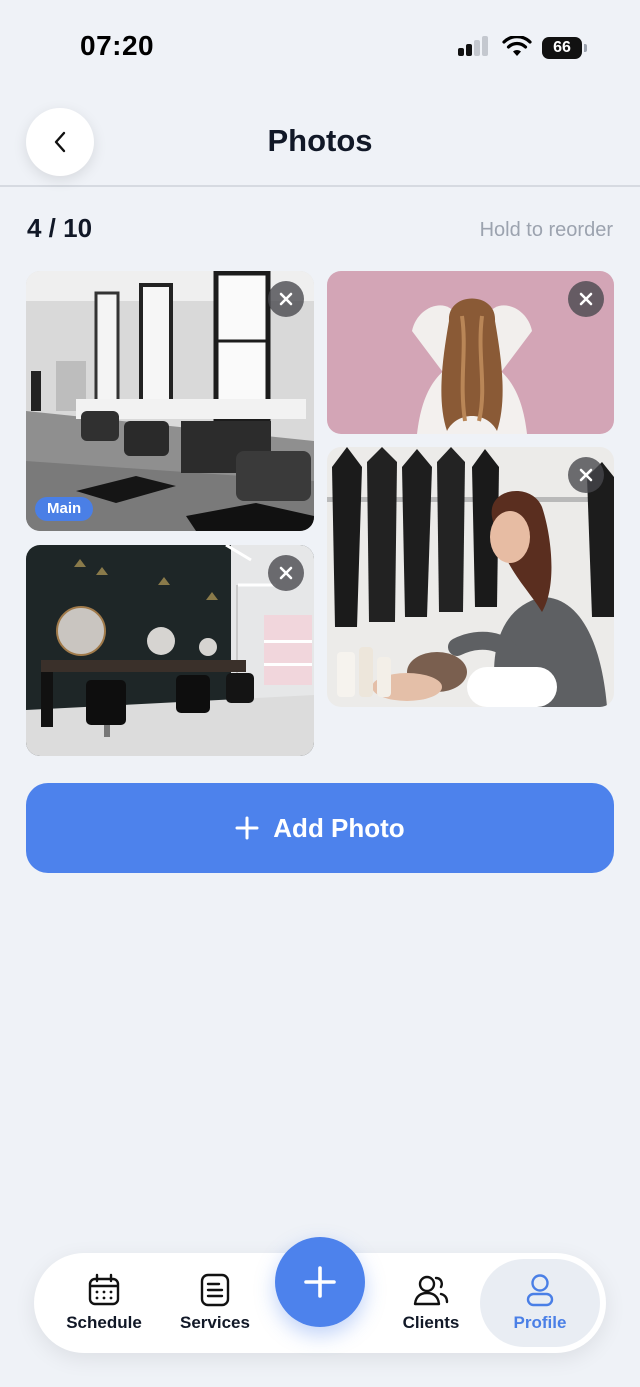  What do you see at coordinates (562, 48) in the screenshot?
I see `battery-indicator: 66` at bounding box center [562, 48].